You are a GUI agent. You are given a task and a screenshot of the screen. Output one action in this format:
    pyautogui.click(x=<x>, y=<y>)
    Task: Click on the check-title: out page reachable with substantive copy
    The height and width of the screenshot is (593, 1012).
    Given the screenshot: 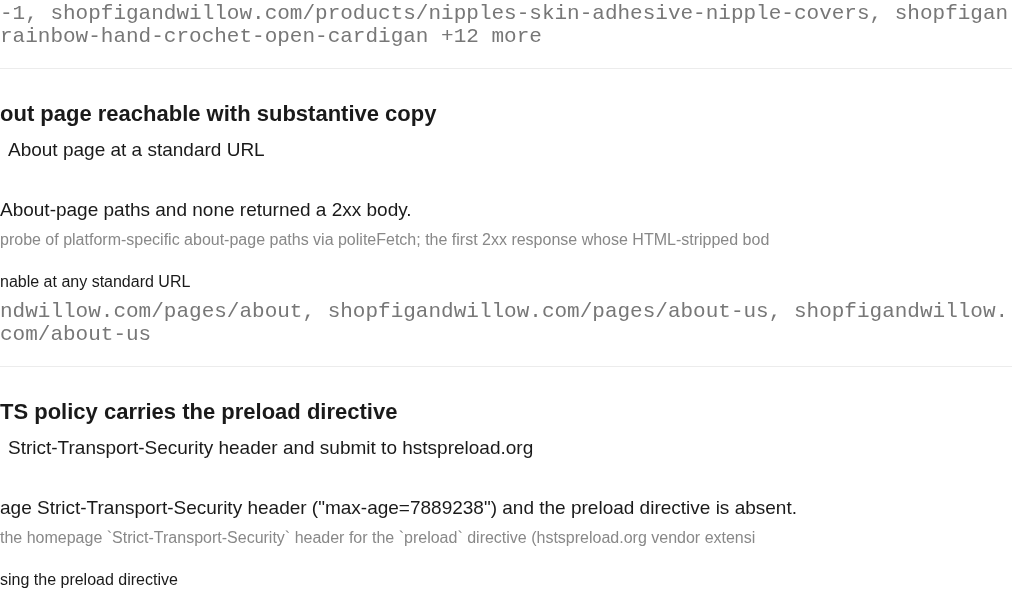 What is the action you would take?
    pyautogui.click(x=218, y=114)
    